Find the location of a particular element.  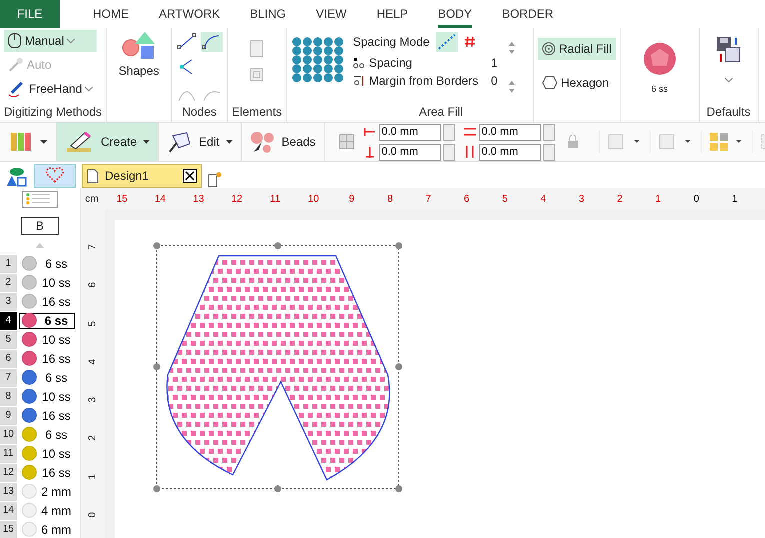

bead-item: 6 mm is located at coordinates (47, 530).